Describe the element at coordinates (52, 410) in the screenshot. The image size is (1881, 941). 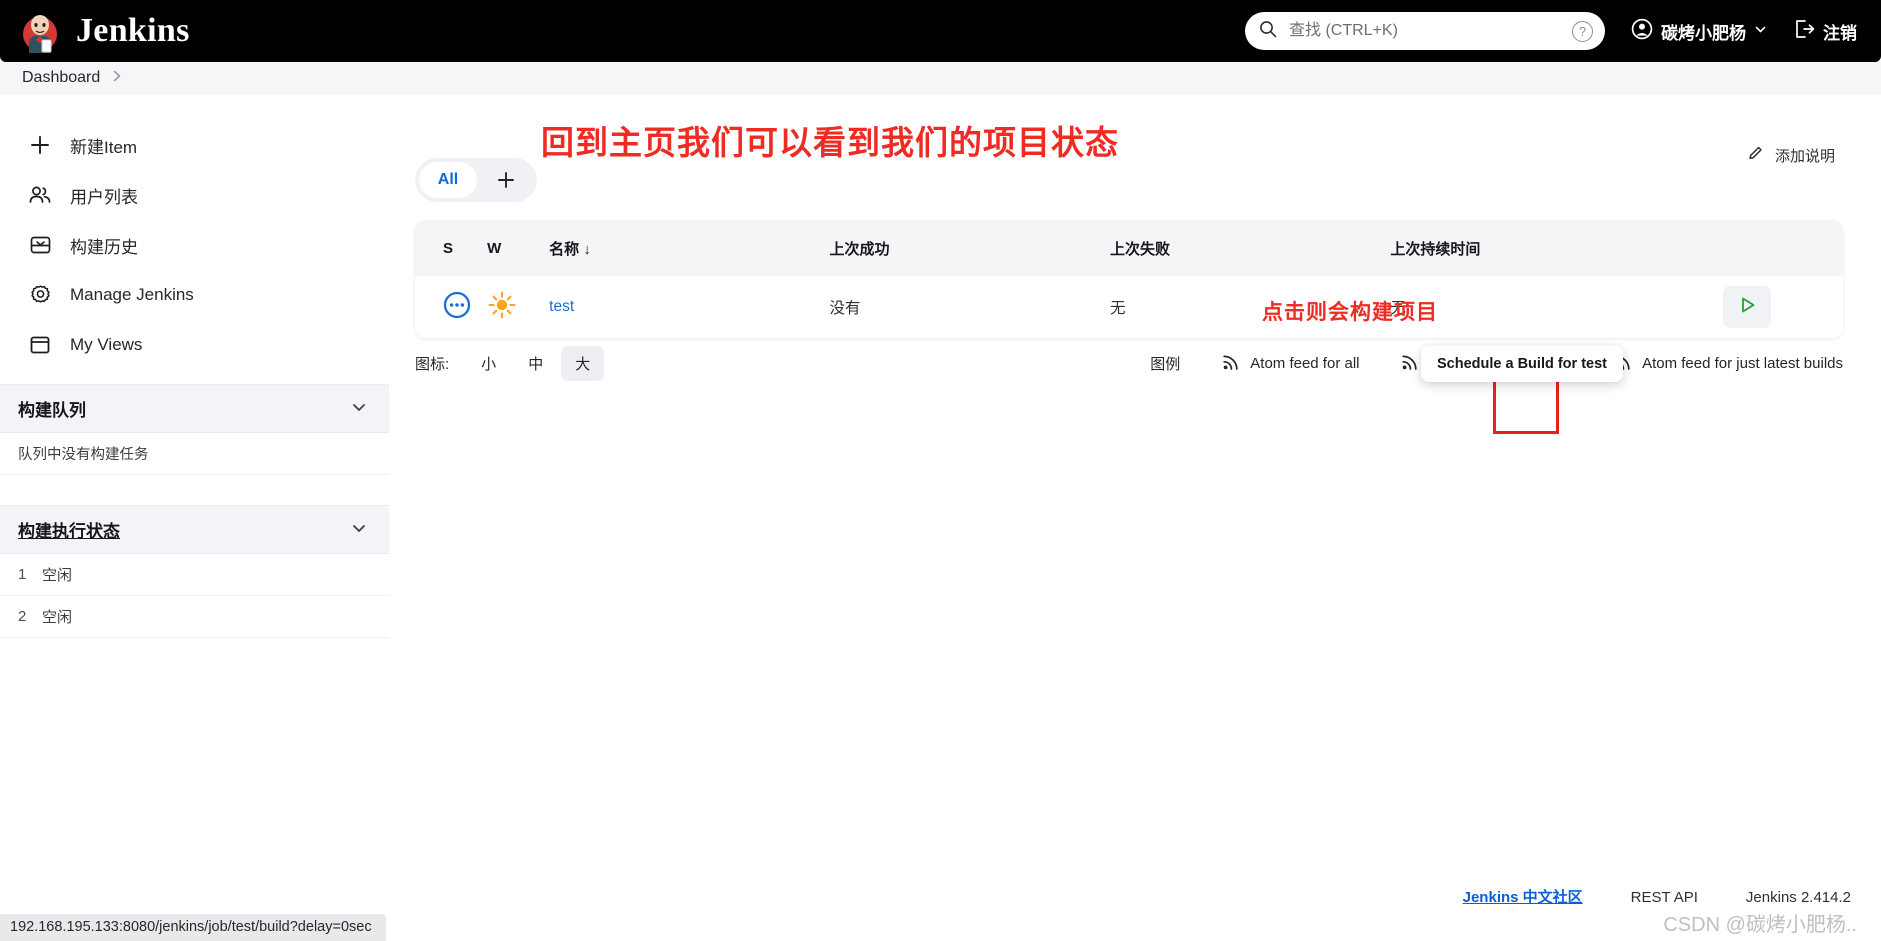
I see `build-queue-title: 构建队列` at that location.